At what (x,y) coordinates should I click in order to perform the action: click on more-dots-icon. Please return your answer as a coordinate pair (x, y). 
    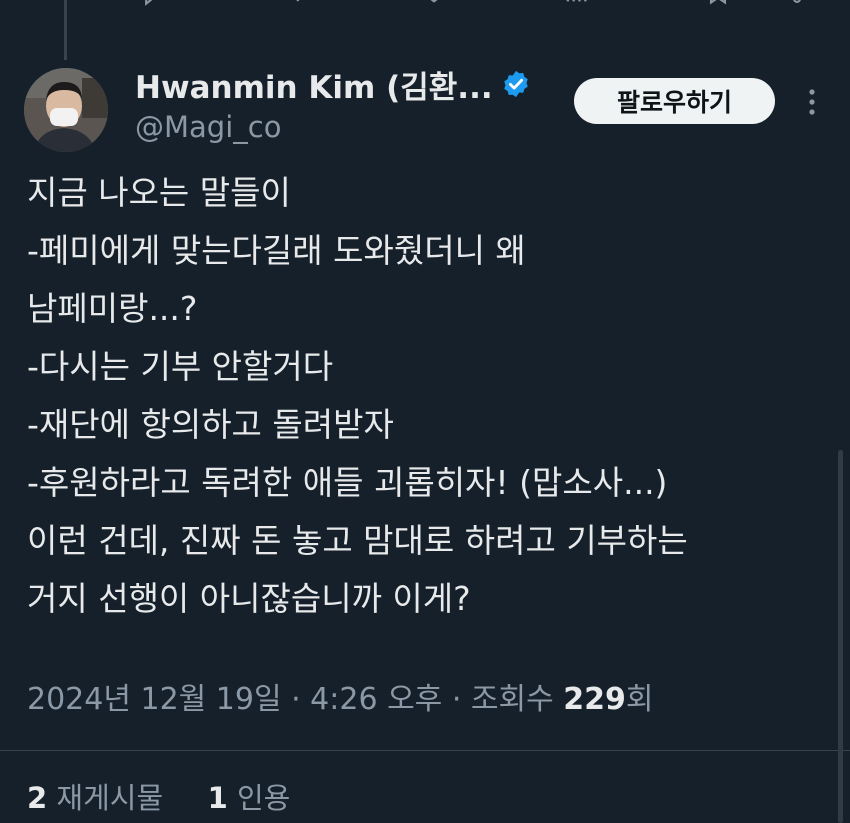
    Looking at the image, I should click on (812, 102).